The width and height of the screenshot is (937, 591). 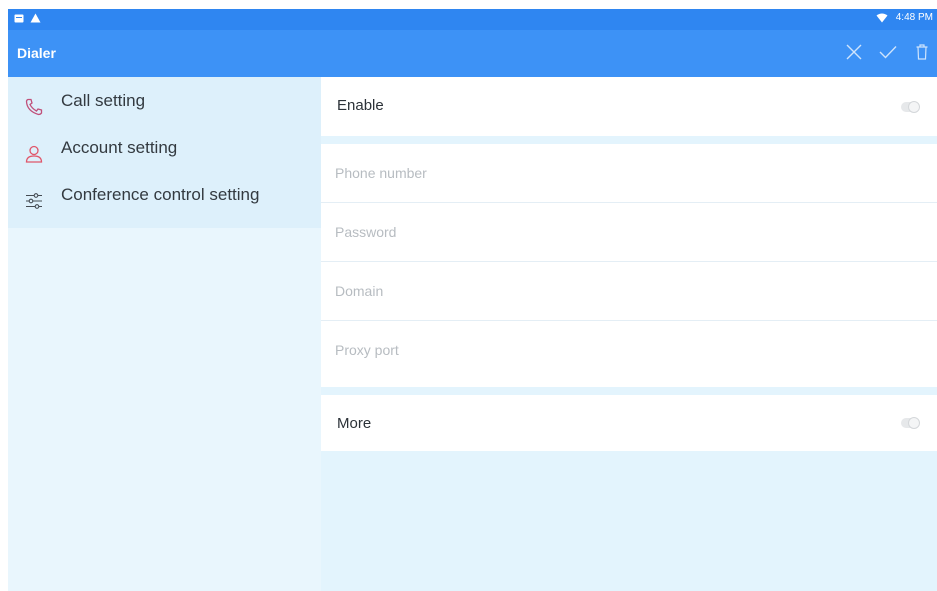 I want to click on notification-square-icon, so click(x=19, y=18).